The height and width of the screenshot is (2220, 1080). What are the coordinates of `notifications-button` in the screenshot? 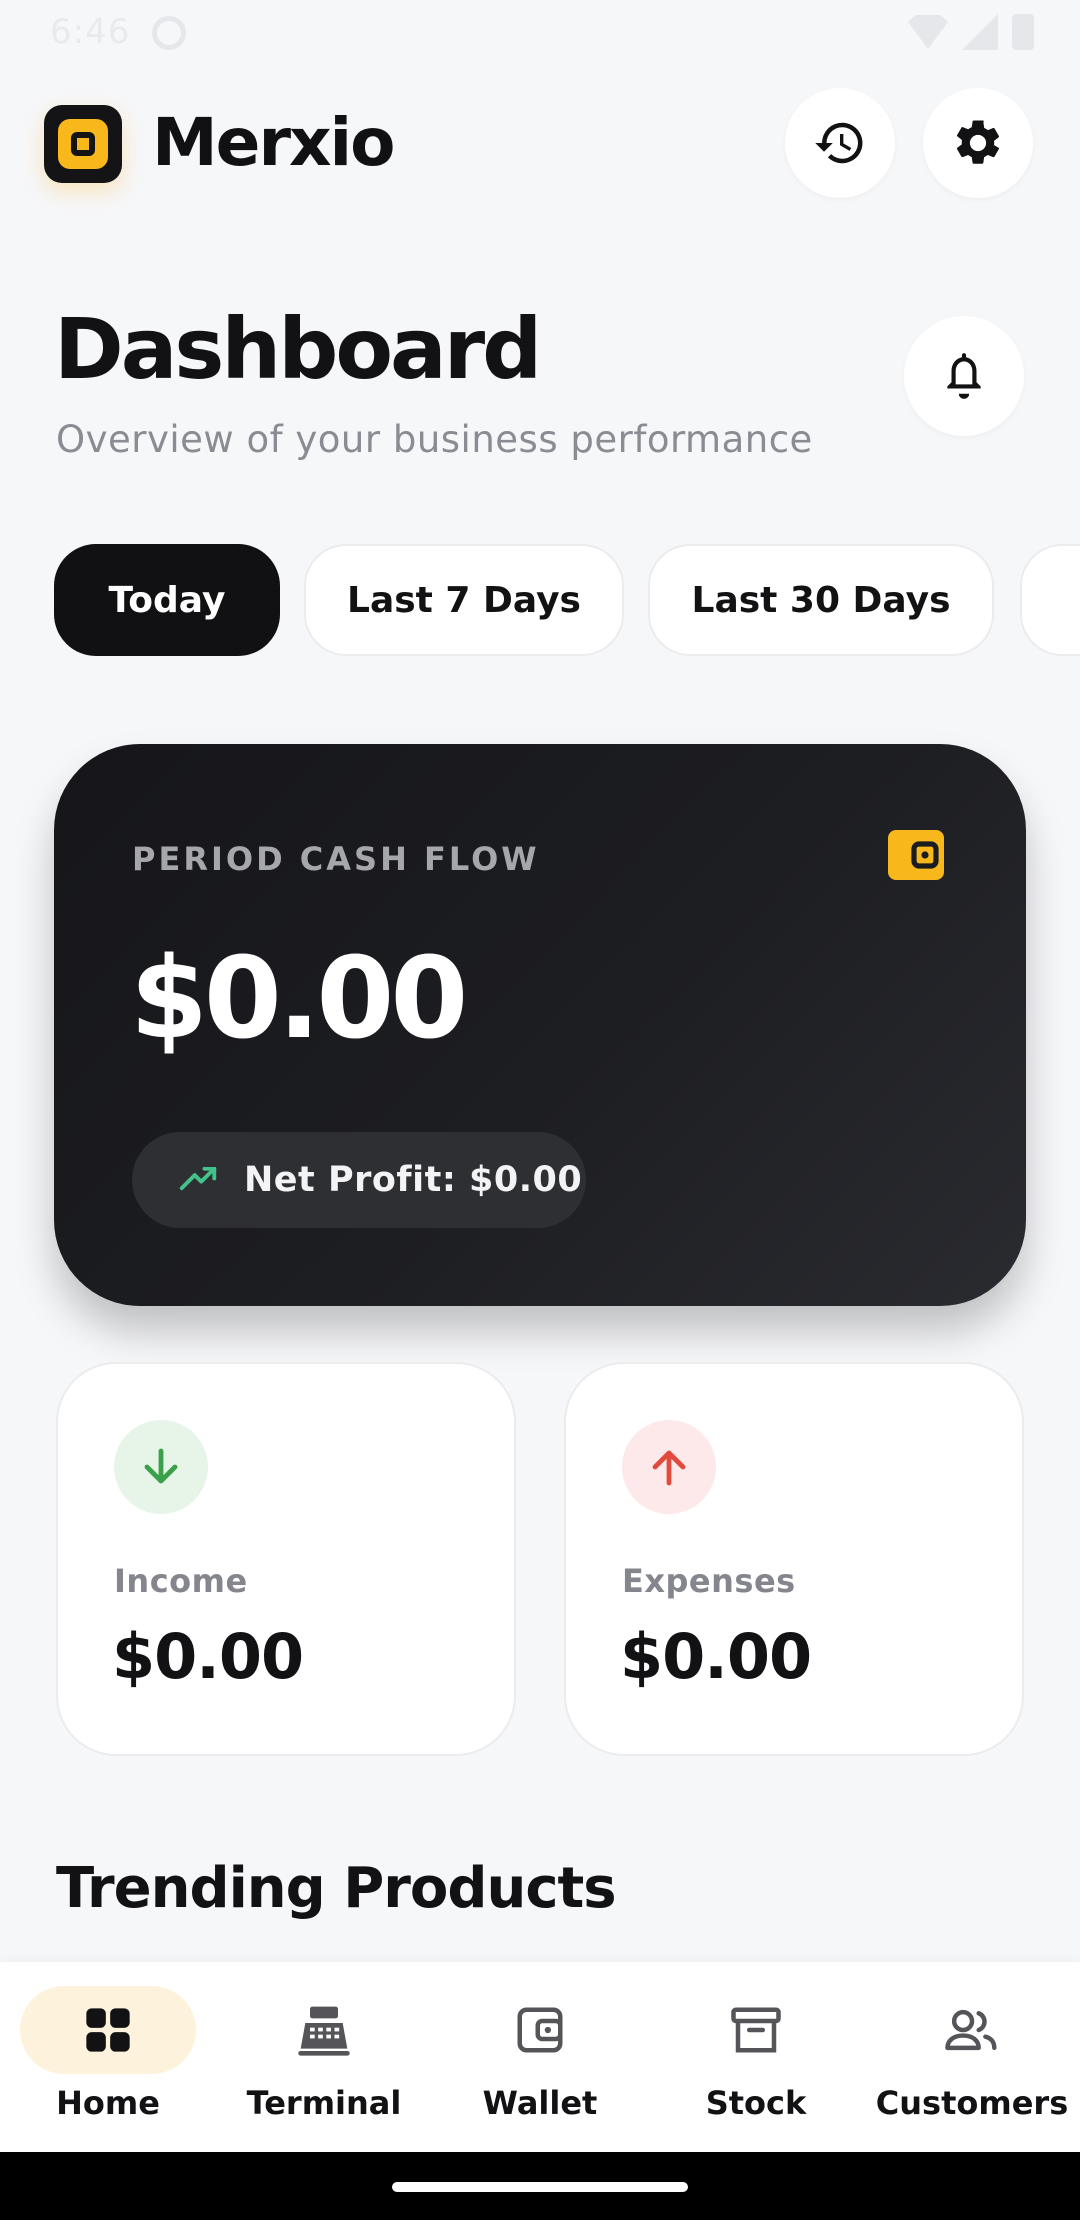 It's located at (964, 376).